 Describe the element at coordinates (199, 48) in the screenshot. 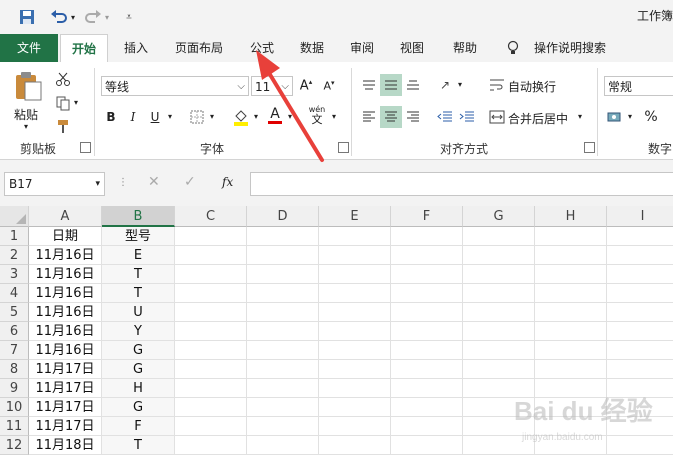

I see `tab-page-layout: 页面布局` at that location.